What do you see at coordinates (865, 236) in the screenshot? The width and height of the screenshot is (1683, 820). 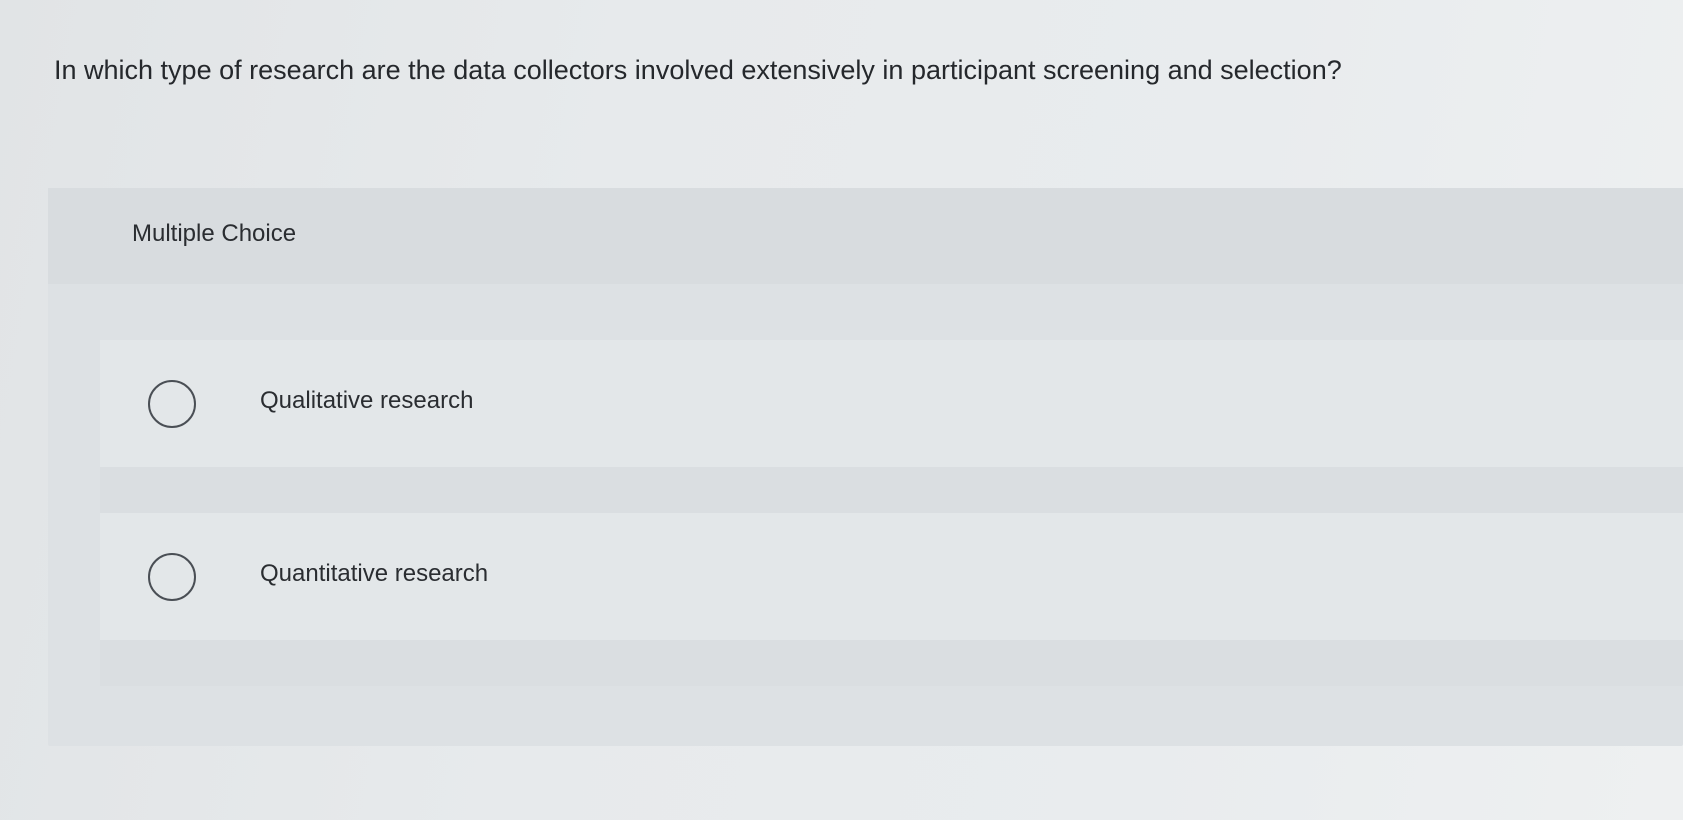 I see `card-header: Multiple Choice` at bounding box center [865, 236].